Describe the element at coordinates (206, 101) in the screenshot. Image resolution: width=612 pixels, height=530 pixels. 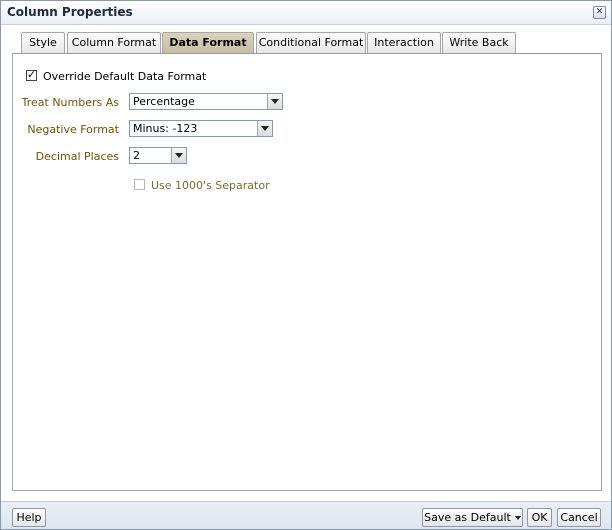
I see `treat-numbers-select: Percentage` at that location.